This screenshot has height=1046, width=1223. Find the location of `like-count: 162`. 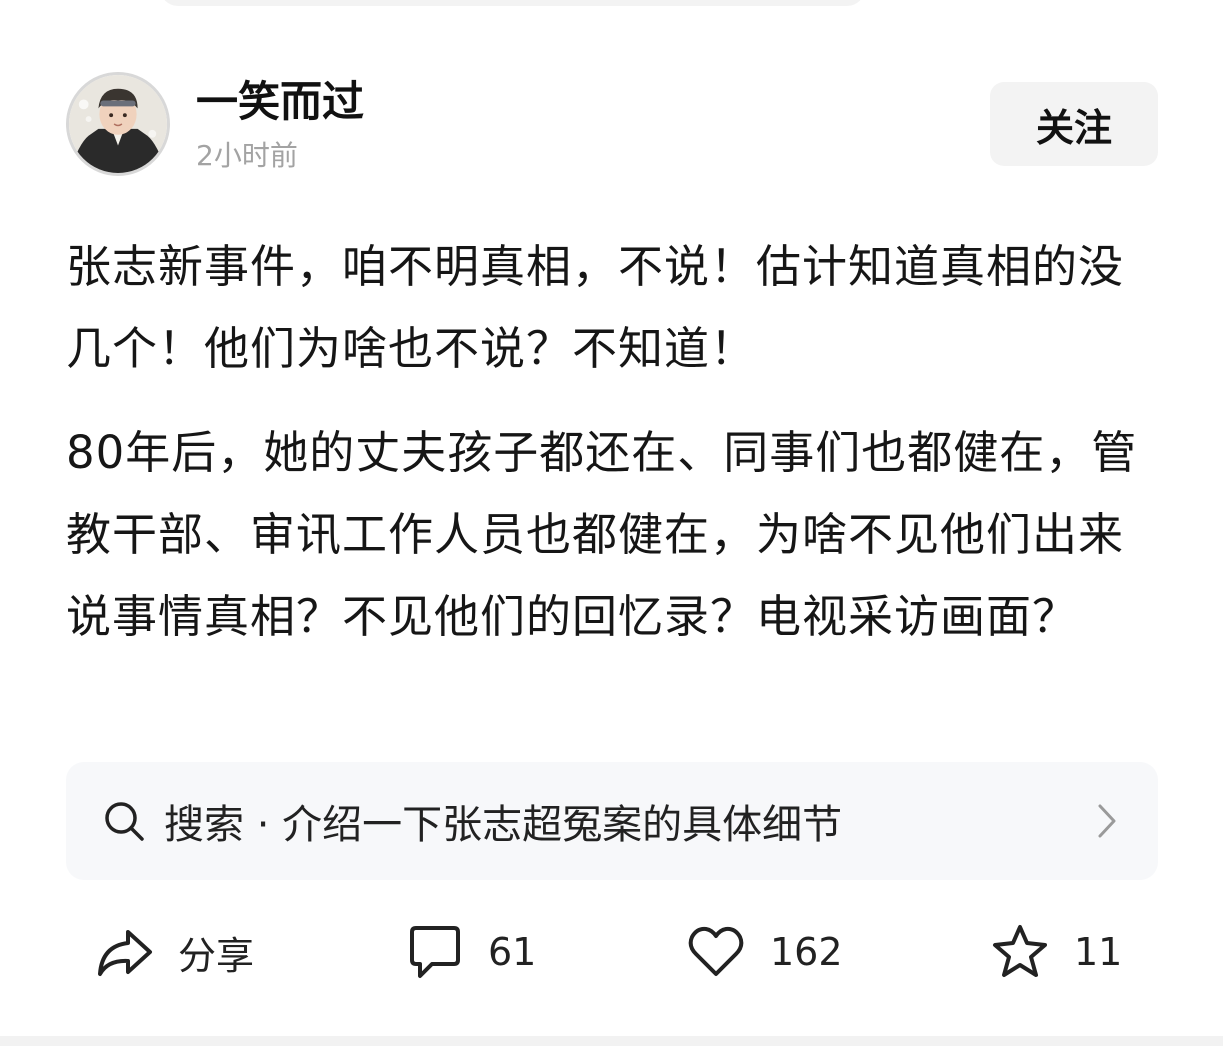

like-count: 162 is located at coordinates (806, 952).